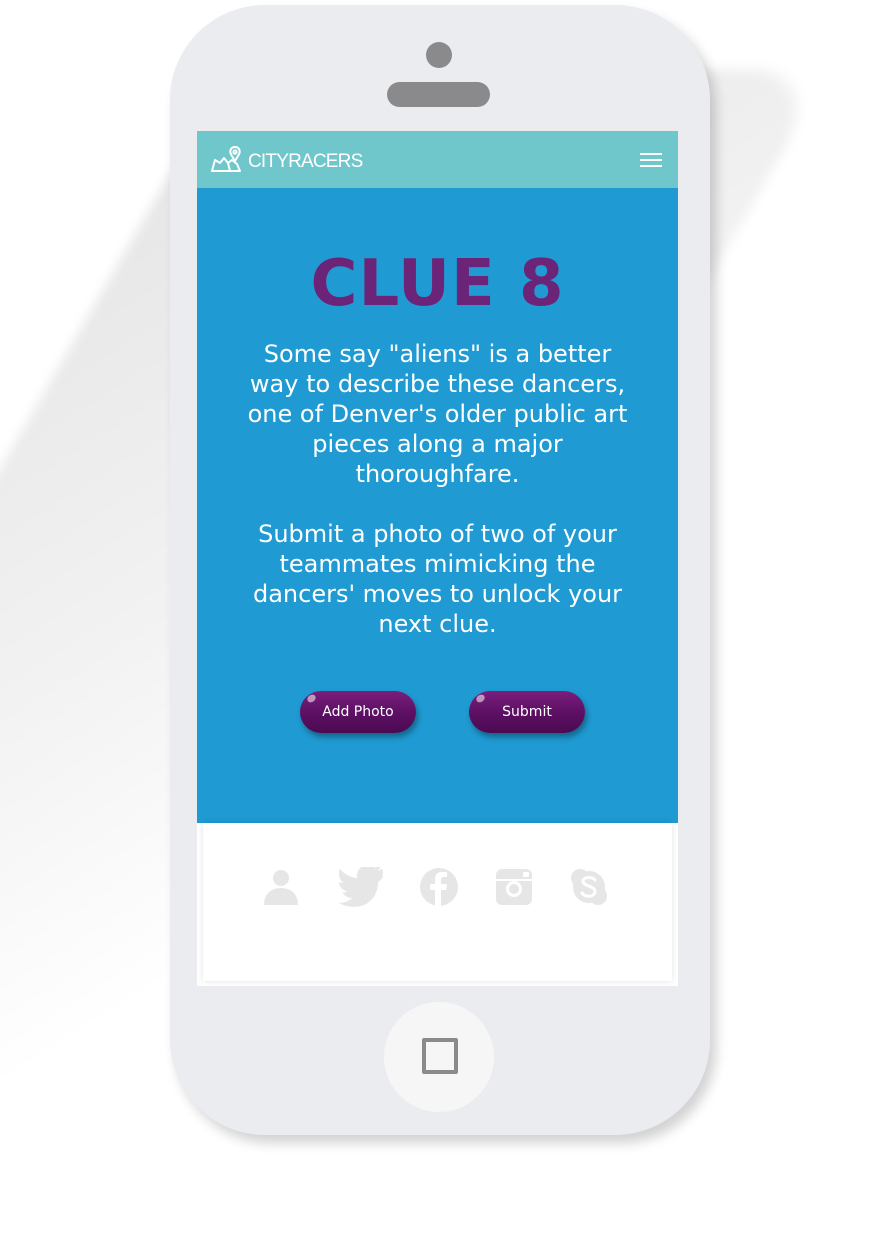 Image resolution: width=880 pixels, height=1240 pixels. Describe the element at coordinates (437, 284) in the screenshot. I see `clue-title: CLUE 8` at that location.